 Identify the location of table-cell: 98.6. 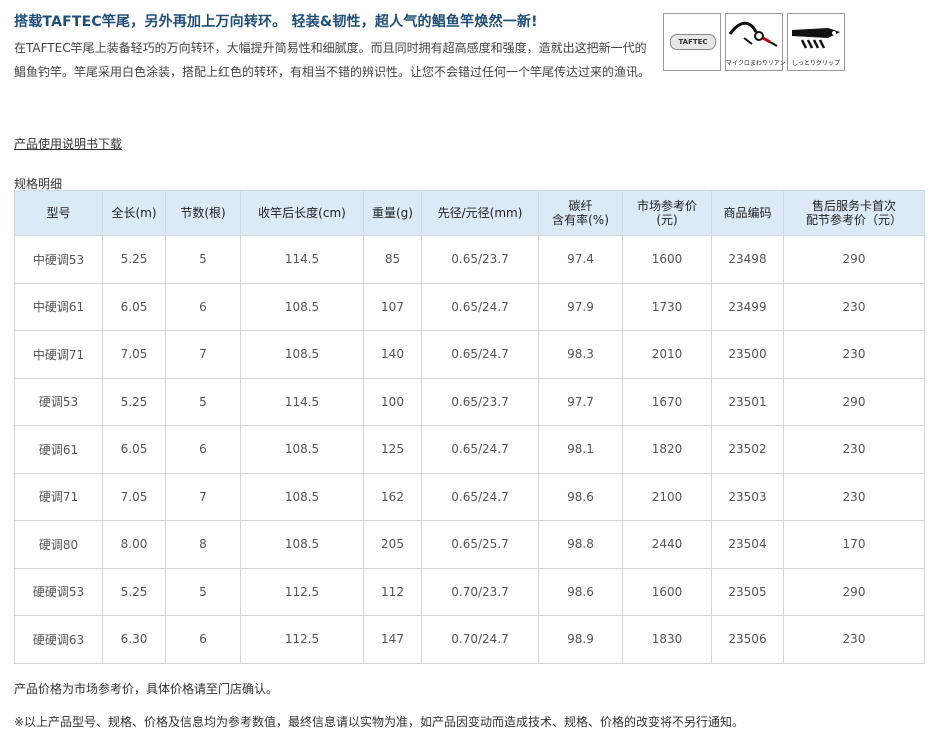
(580, 496).